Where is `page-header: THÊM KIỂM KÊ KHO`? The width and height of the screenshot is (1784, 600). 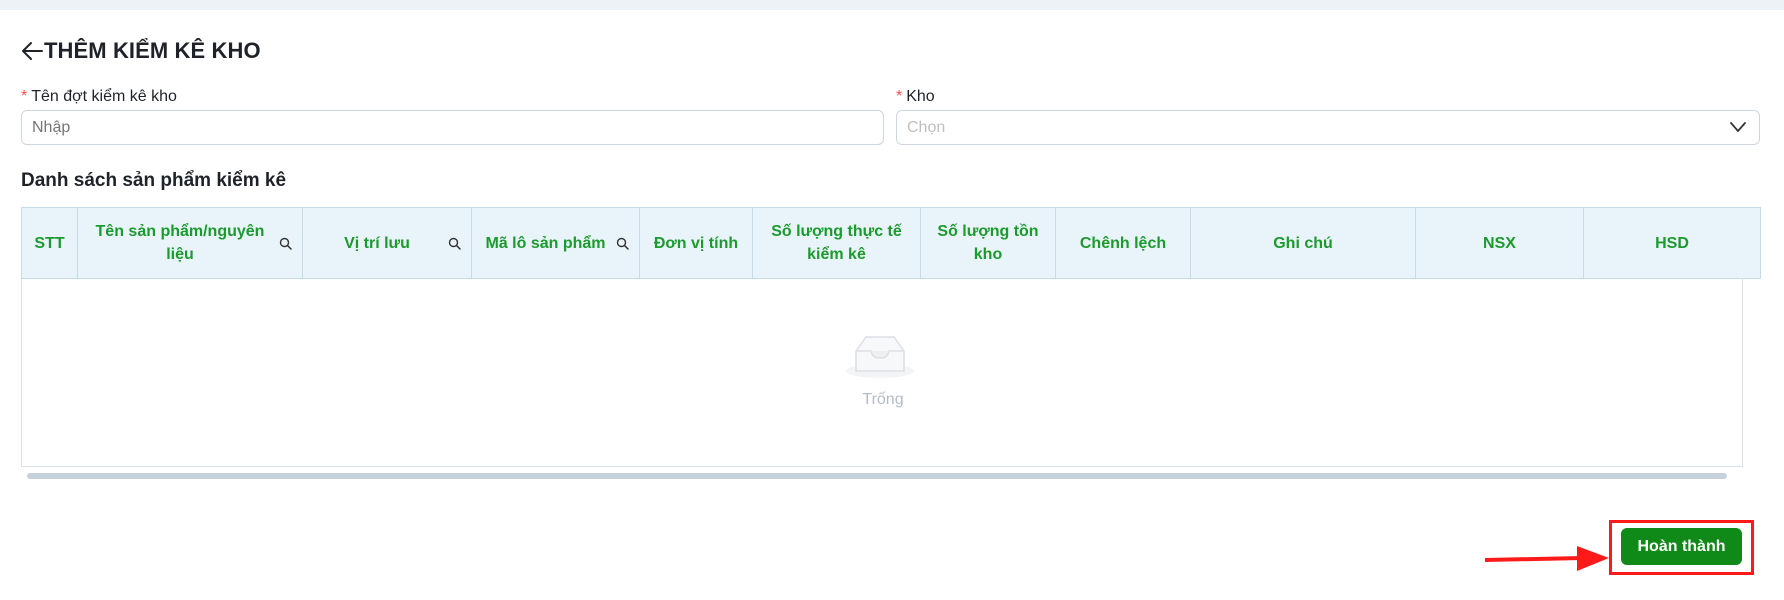 page-header: THÊM KIỂM KÊ KHO is located at coordinates (140, 51).